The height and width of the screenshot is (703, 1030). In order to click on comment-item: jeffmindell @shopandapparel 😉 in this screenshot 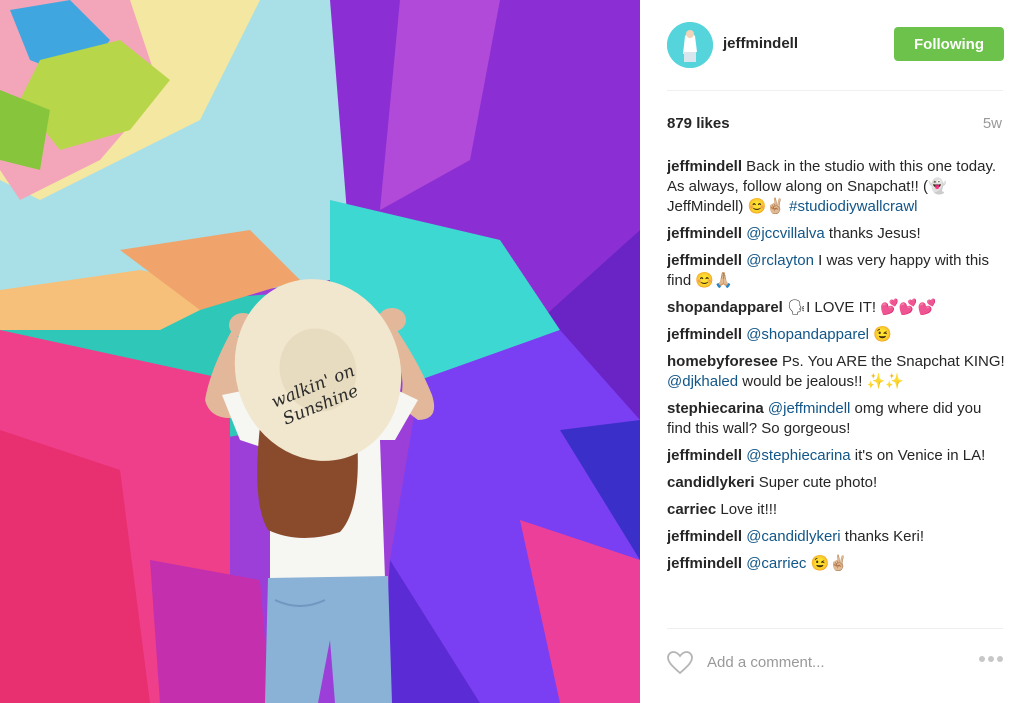, I will do `click(837, 335)`.